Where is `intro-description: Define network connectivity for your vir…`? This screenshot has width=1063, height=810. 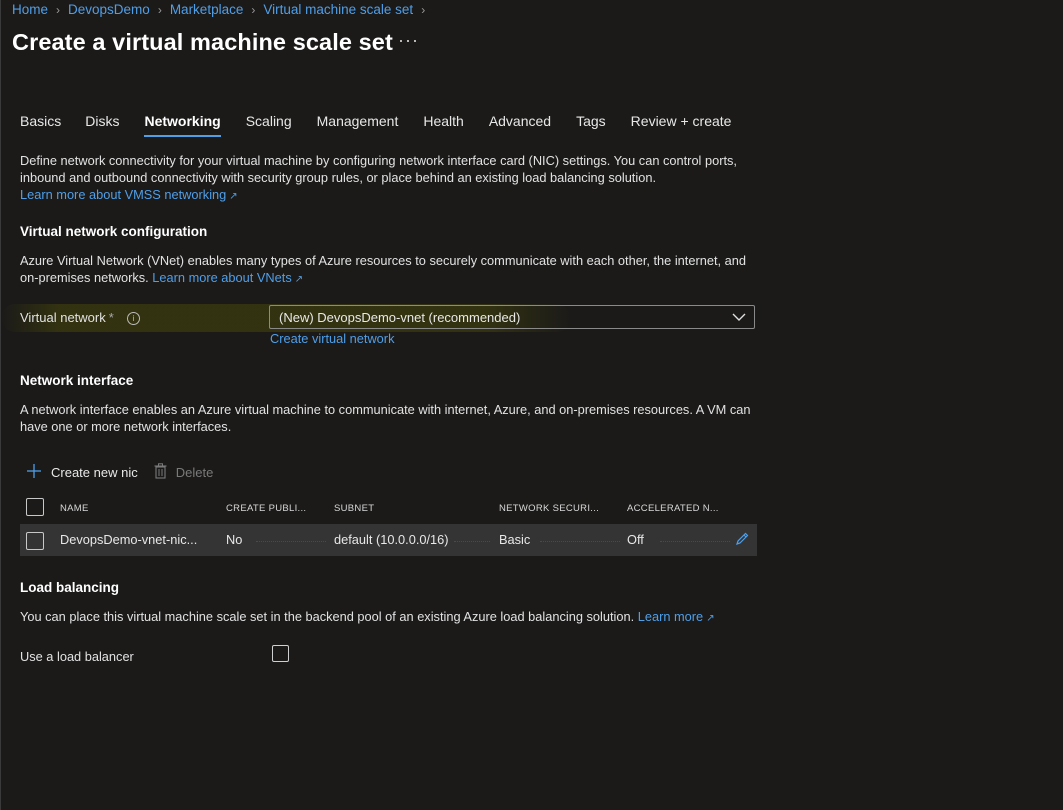 intro-description: Define network connectivity for your vir… is located at coordinates (390, 178).